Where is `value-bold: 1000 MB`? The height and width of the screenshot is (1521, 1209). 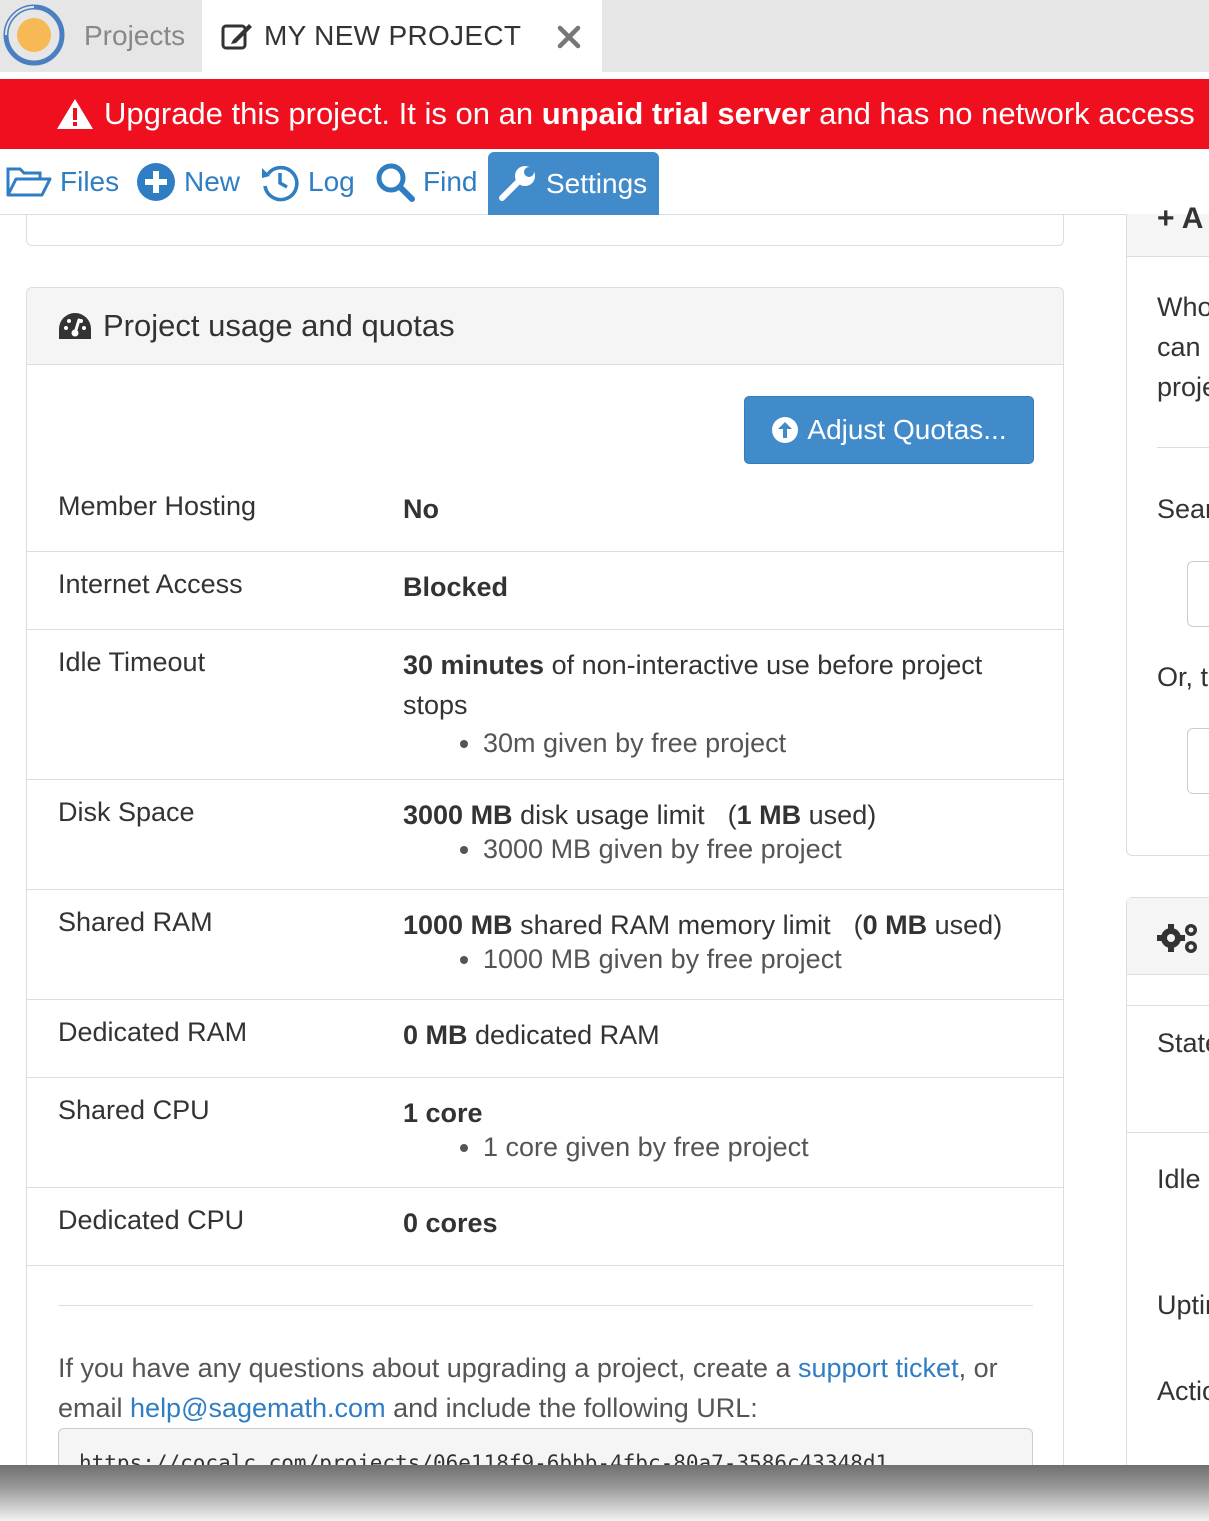 value-bold: 1000 MB is located at coordinates (458, 925).